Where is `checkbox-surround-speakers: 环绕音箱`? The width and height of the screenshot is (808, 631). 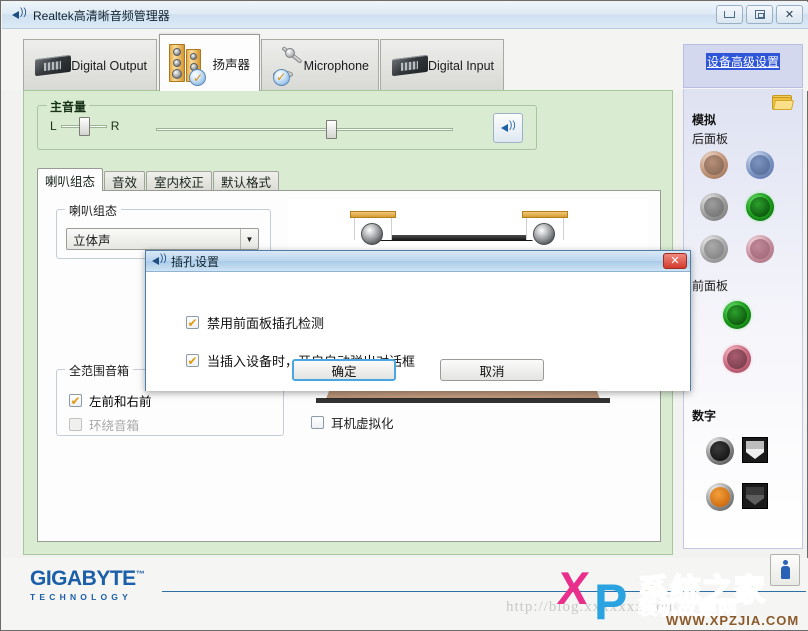
checkbox-surround-speakers: 环绕音箱 is located at coordinates (104, 424).